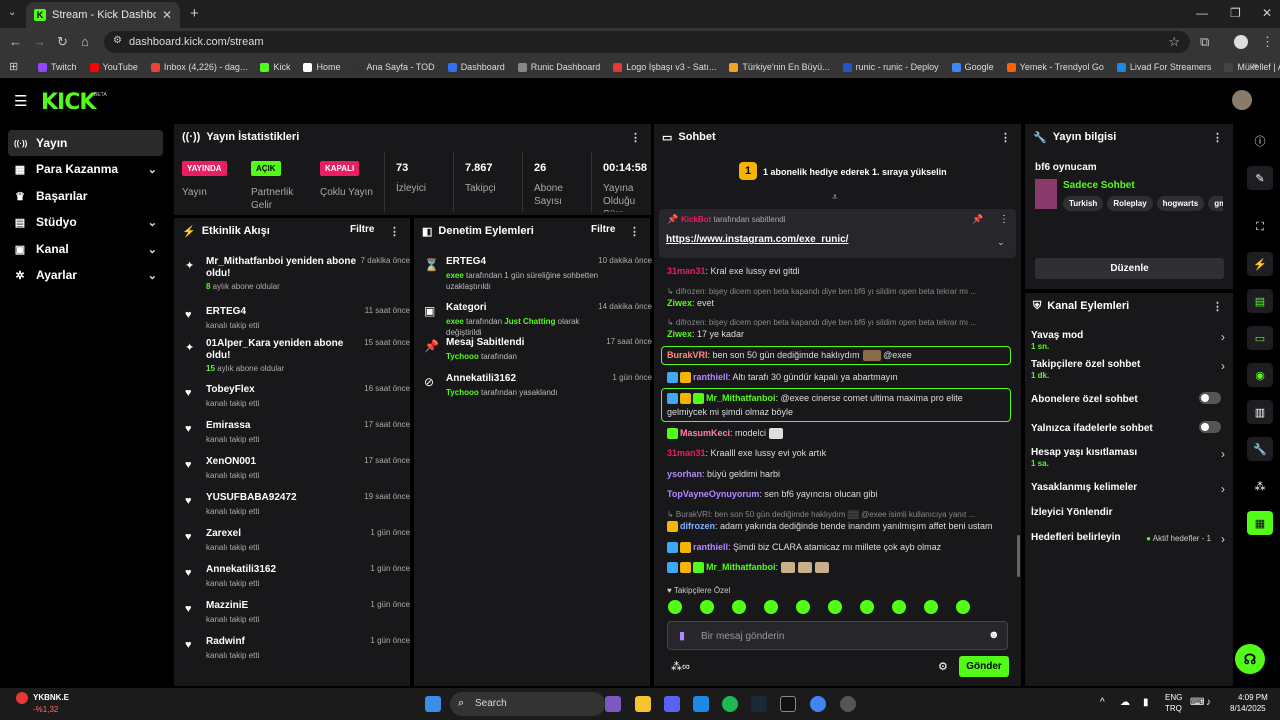  I want to click on close-window-icon: ✕, so click(1267, 13).